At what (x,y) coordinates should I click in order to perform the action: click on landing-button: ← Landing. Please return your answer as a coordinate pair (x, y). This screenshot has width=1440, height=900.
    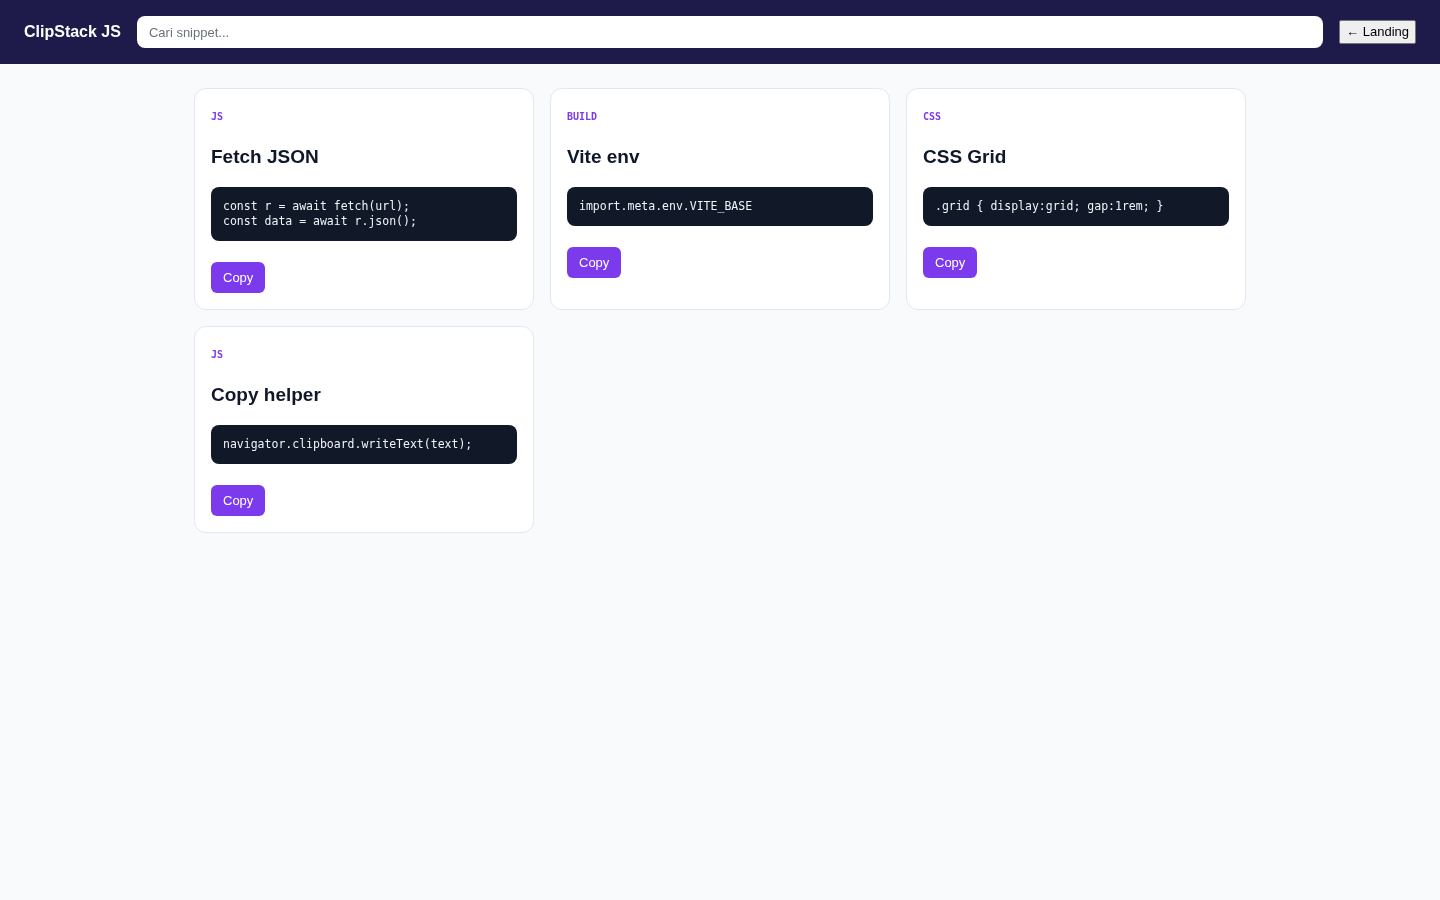
    Looking at the image, I should click on (1377, 32).